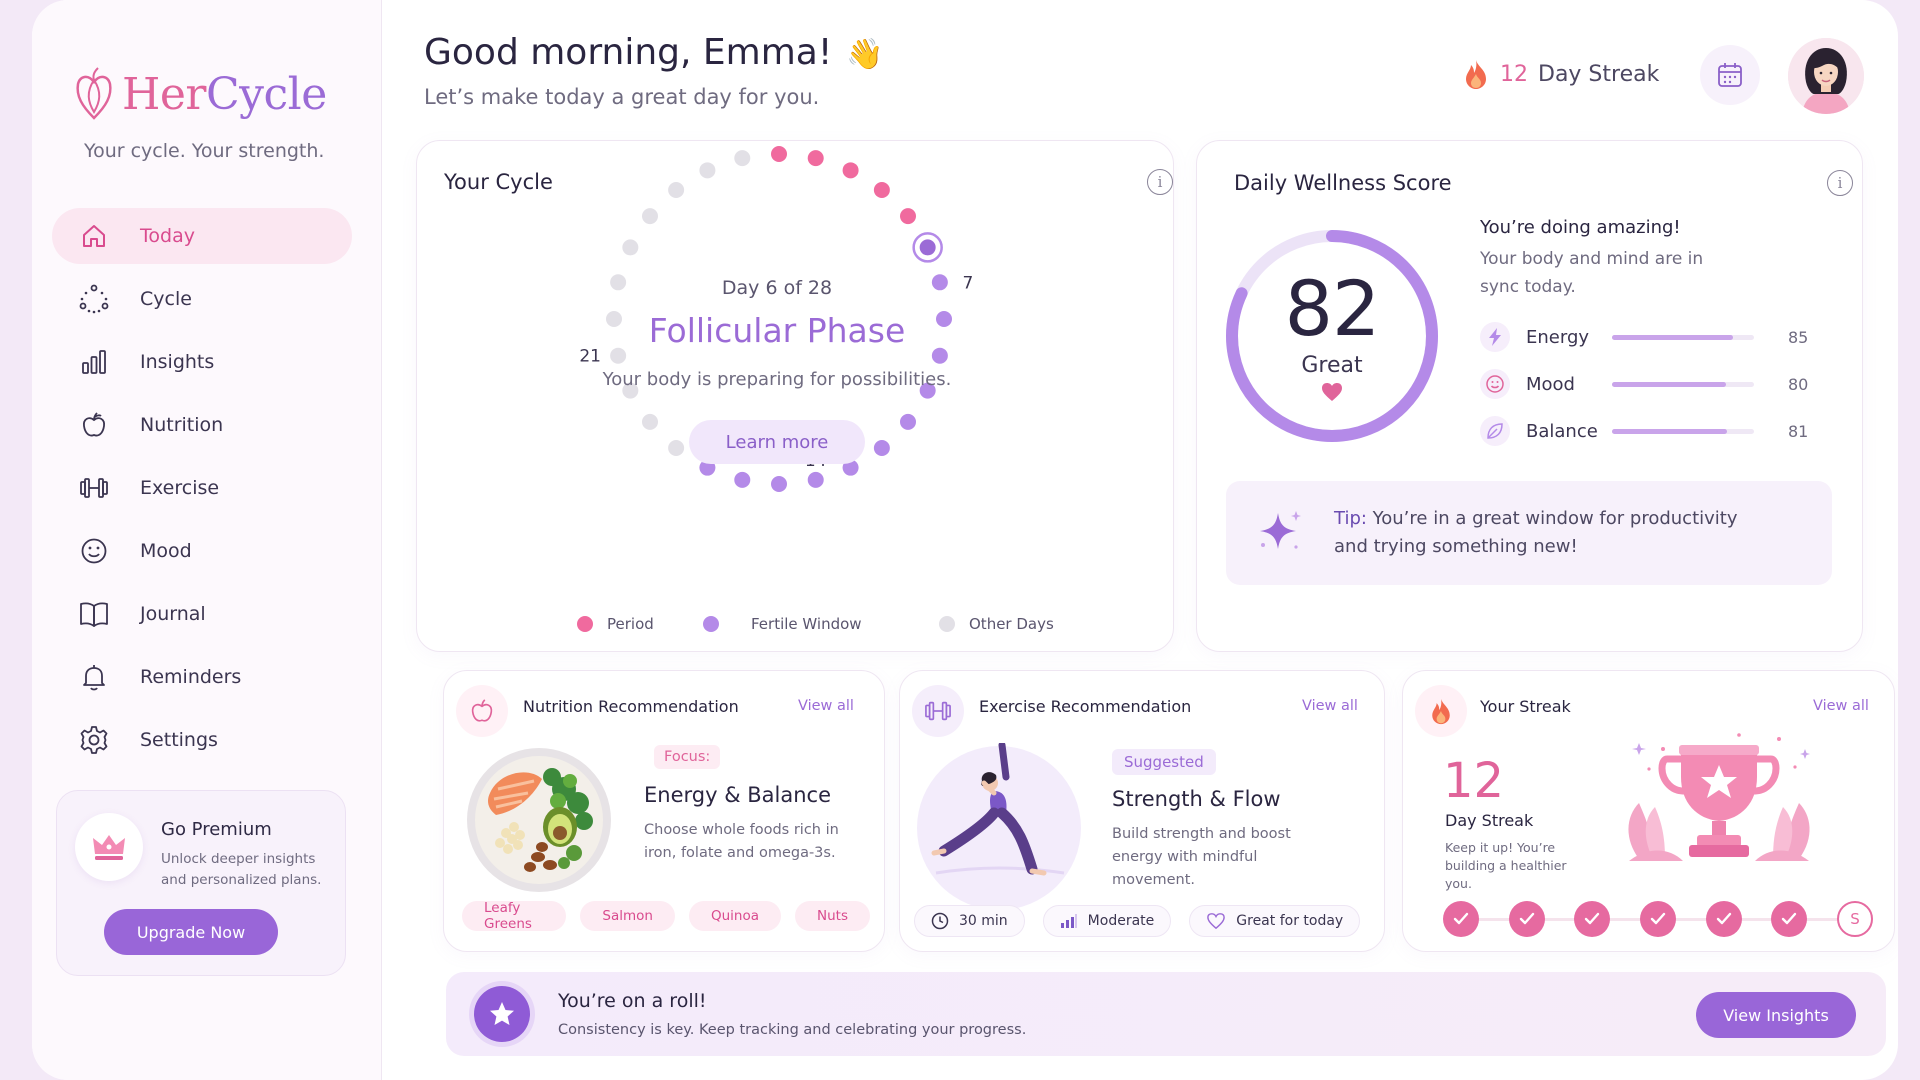  I want to click on leaf-icon, so click(1495, 431).